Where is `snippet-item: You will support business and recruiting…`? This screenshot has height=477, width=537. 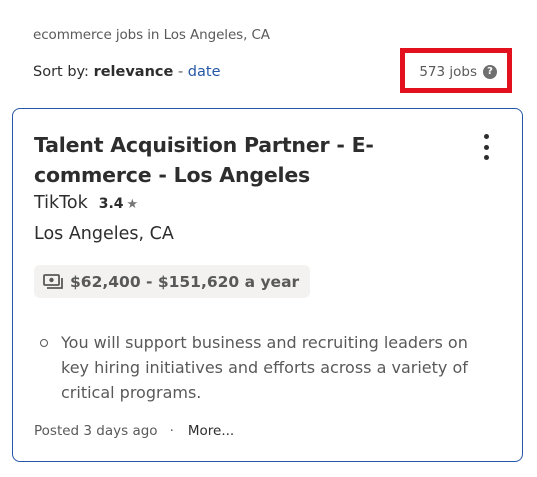
snippet-item: You will support business and recruiting… is located at coordinates (264, 367).